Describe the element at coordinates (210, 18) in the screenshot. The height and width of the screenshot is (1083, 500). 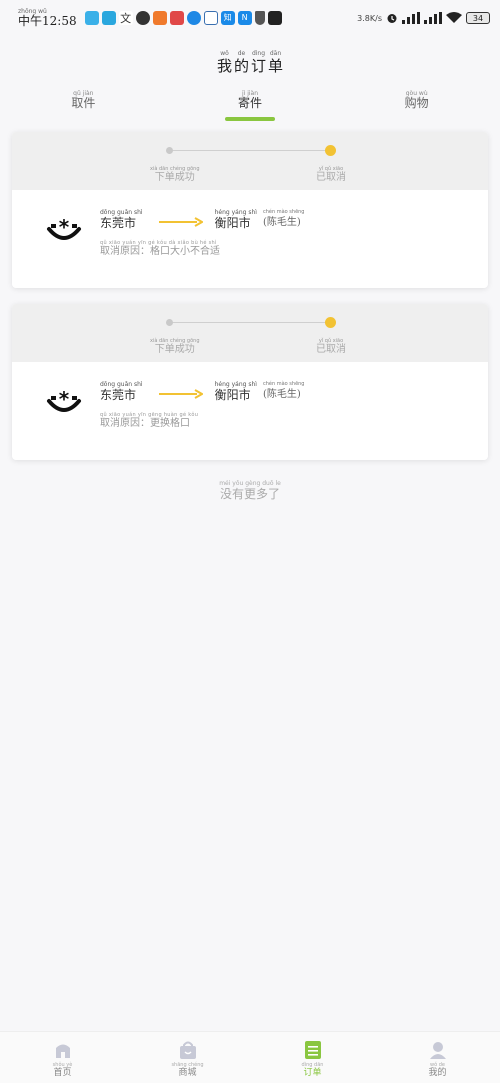
I see `ship-icon` at that location.